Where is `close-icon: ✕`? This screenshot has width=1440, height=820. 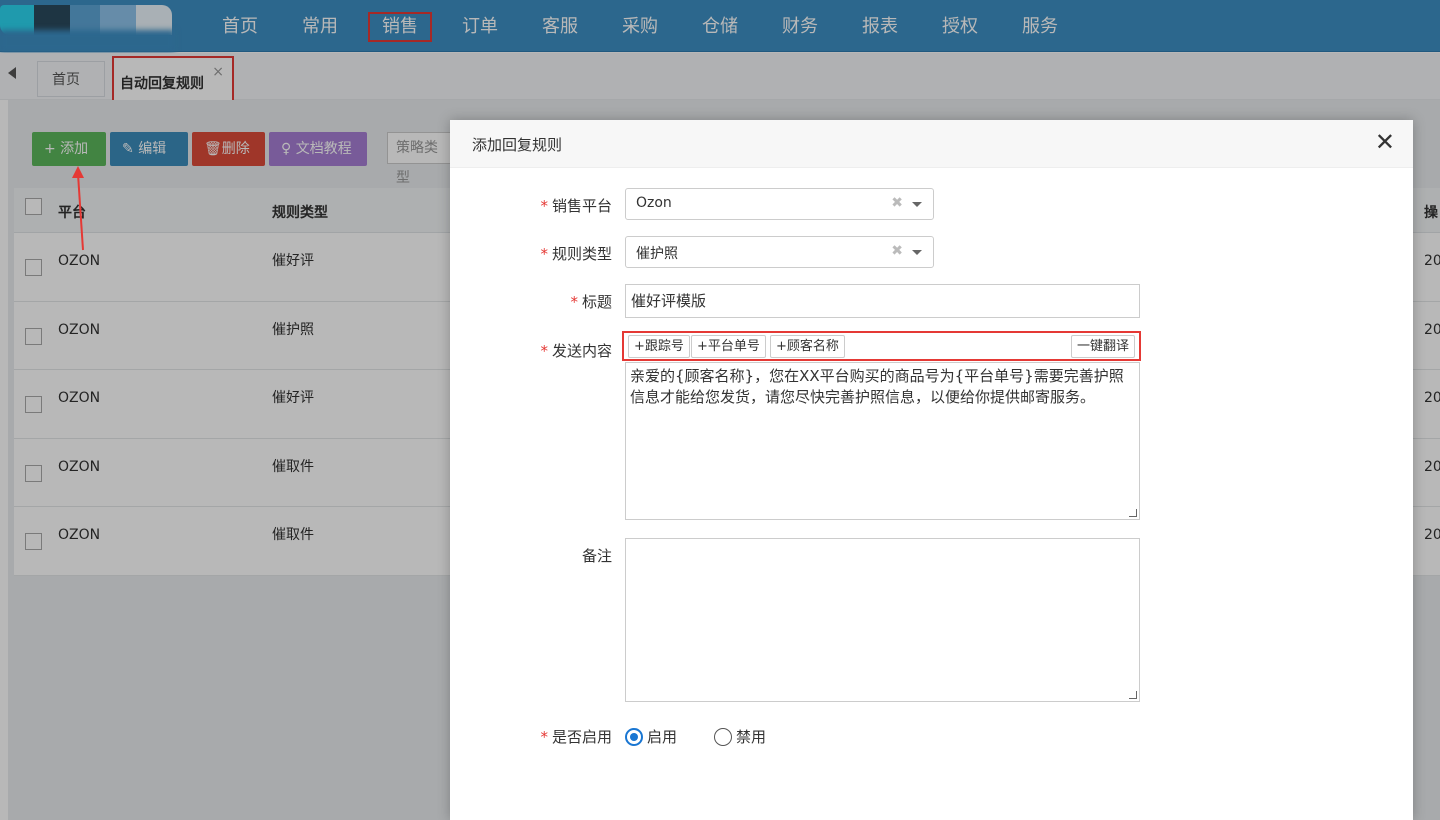
close-icon: ✕ is located at coordinates (1385, 142).